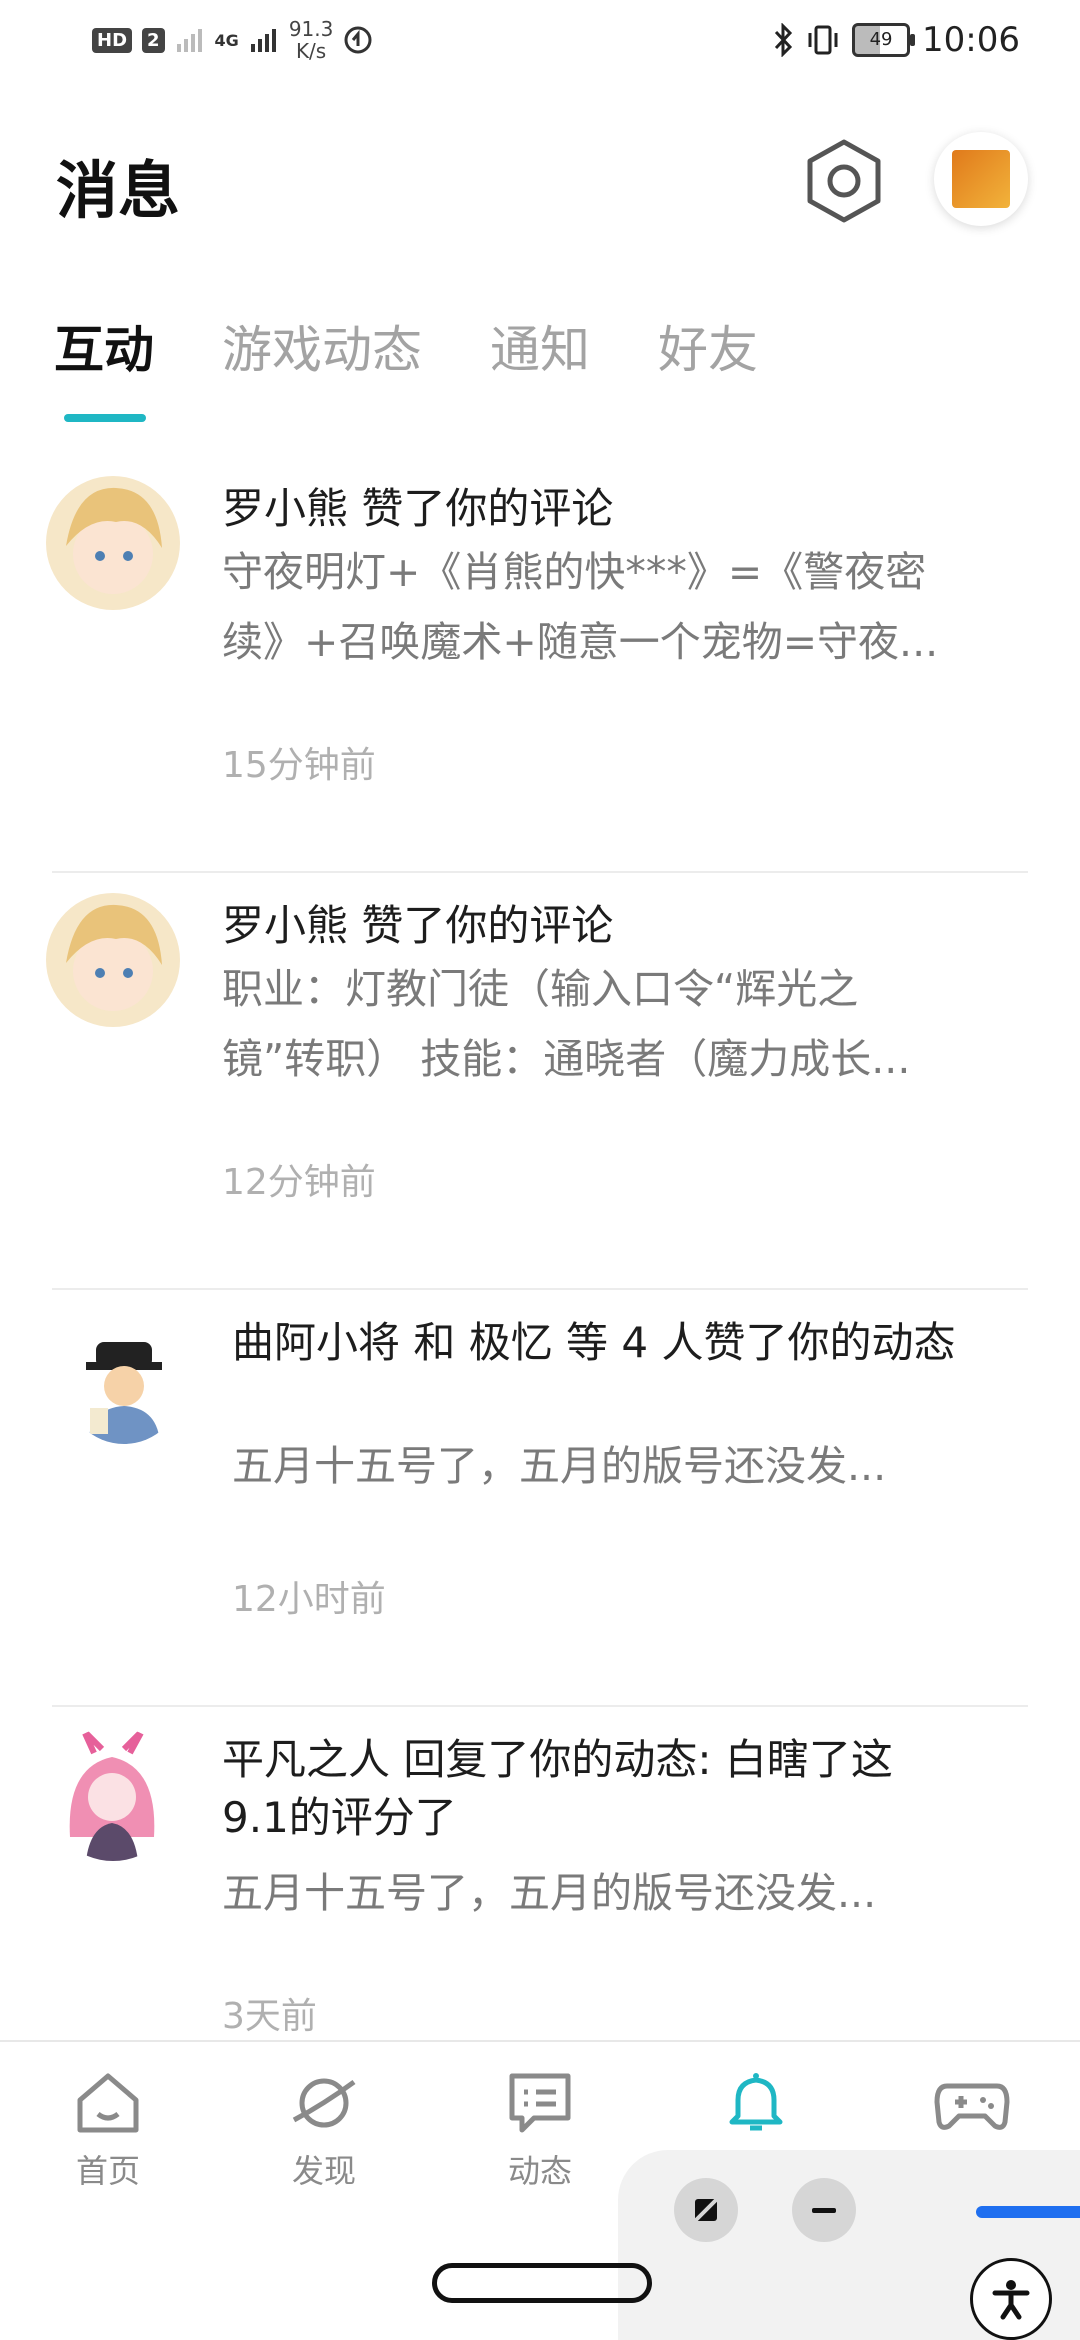 This screenshot has height=2340, width=1080. What do you see at coordinates (884, 40) in the screenshot?
I see `battery-indicator: 49` at bounding box center [884, 40].